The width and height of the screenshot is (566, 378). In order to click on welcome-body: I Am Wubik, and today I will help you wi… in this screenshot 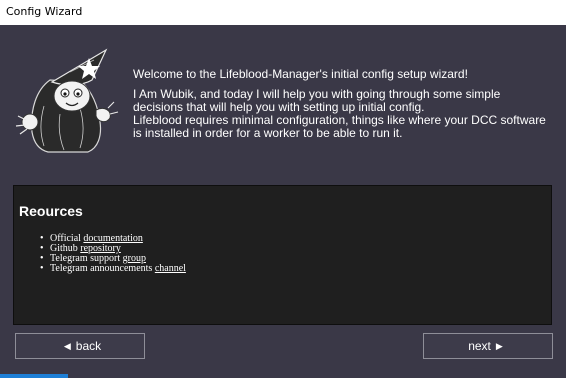, I will do `click(339, 113)`.